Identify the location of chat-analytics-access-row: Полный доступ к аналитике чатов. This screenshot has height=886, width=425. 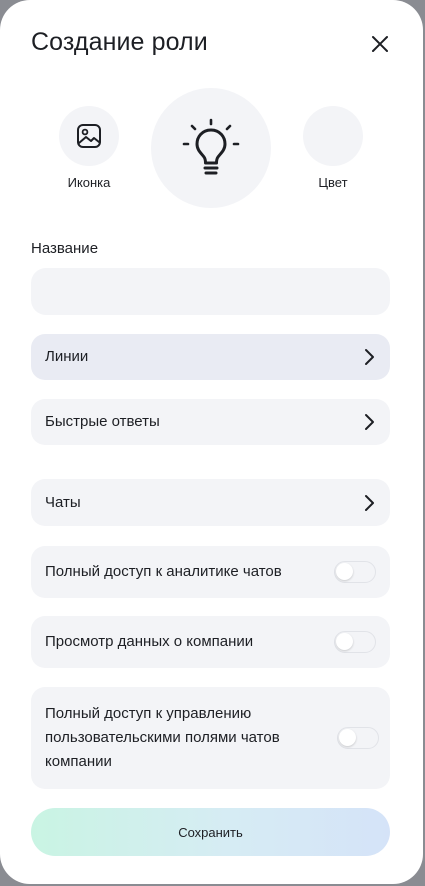
(210, 572).